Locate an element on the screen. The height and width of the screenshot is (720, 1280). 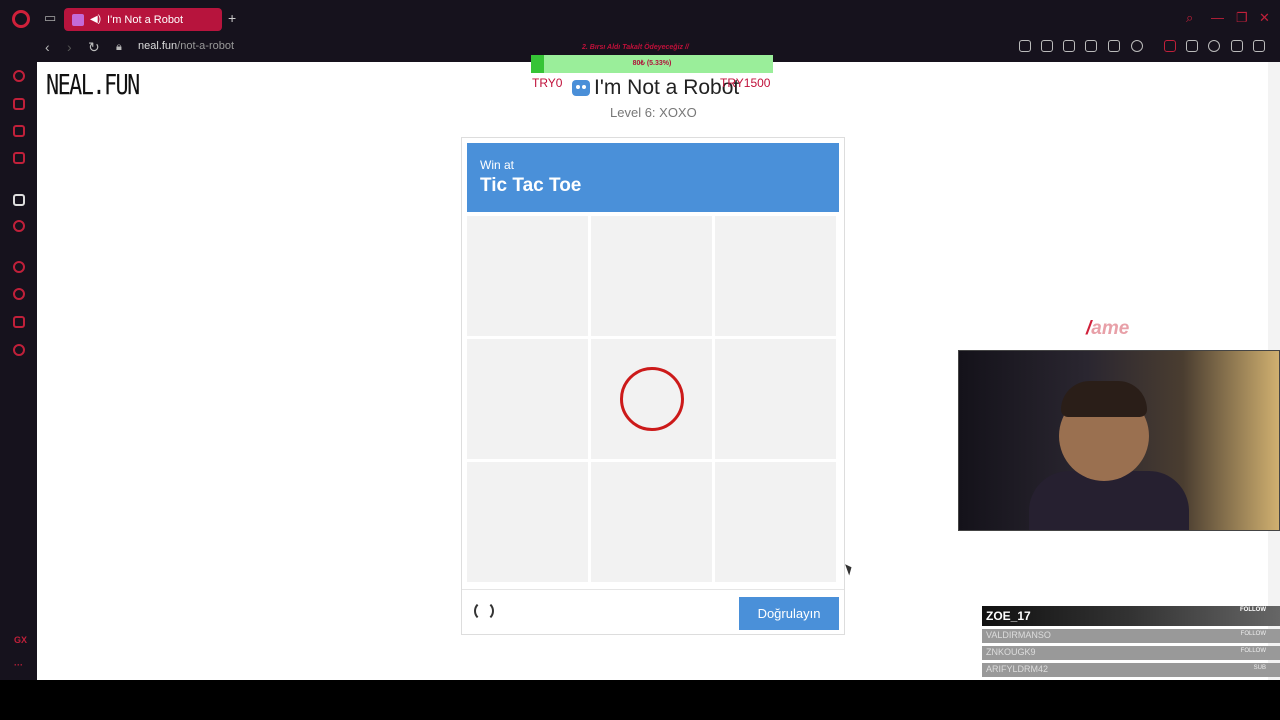
level-label: Level 6: XOXO is located at coordinates (653, 112).